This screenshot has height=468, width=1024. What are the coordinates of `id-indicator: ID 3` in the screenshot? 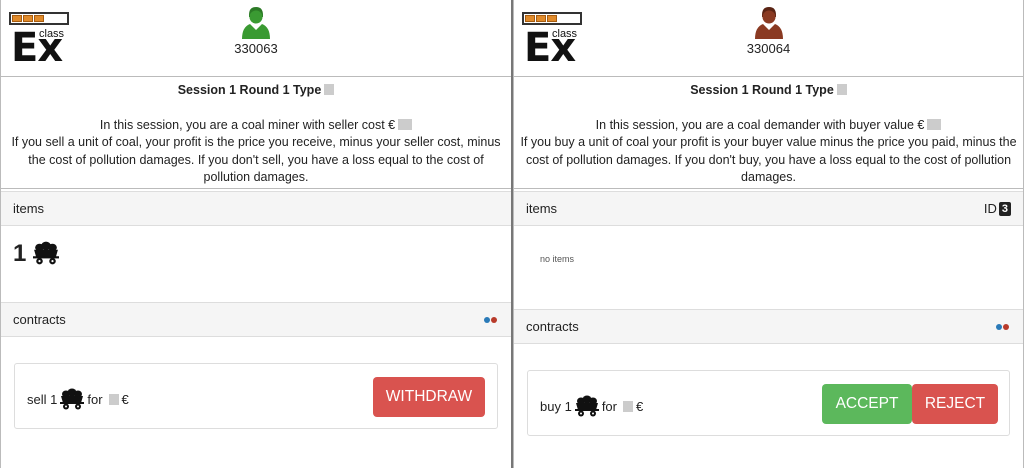 It's located at (997, 209).